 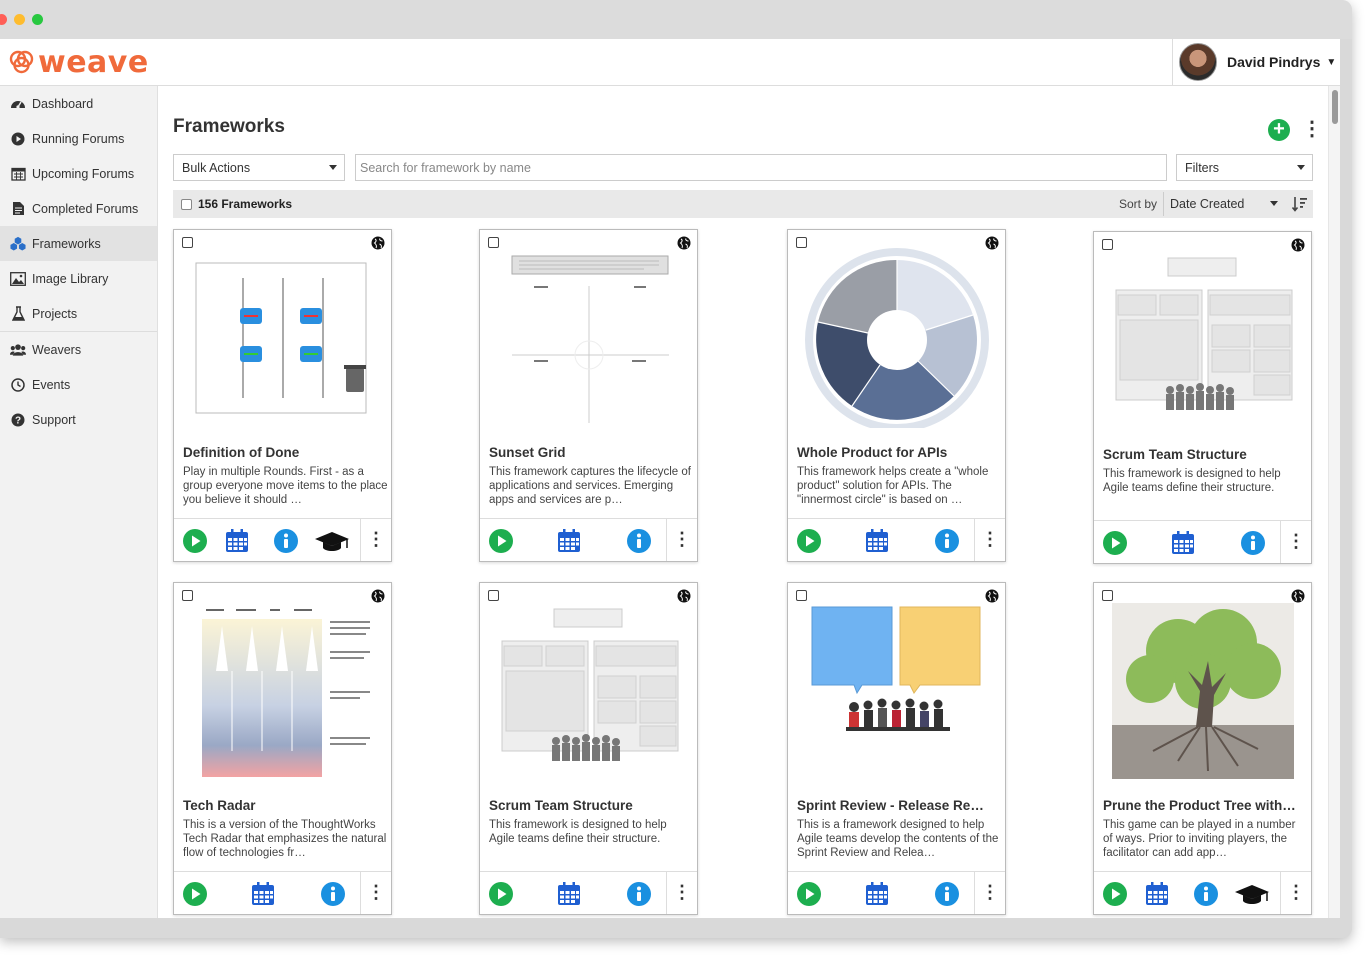 I want to click on maximize-window-button, so click(x=37, y=19).